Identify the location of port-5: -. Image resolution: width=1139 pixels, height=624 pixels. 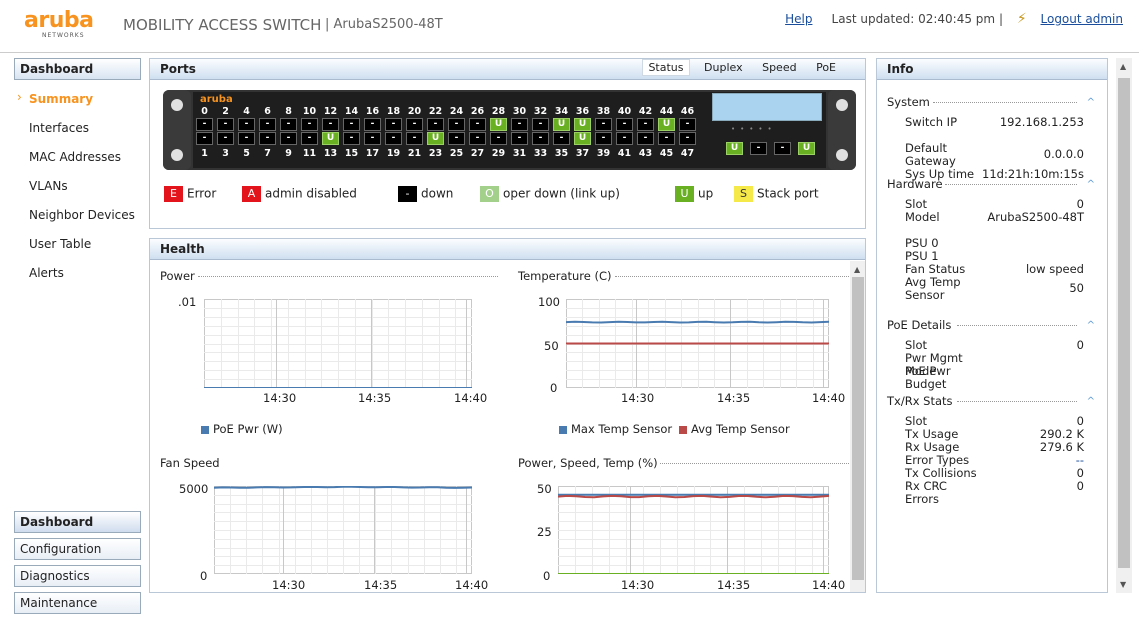
(246, 138).